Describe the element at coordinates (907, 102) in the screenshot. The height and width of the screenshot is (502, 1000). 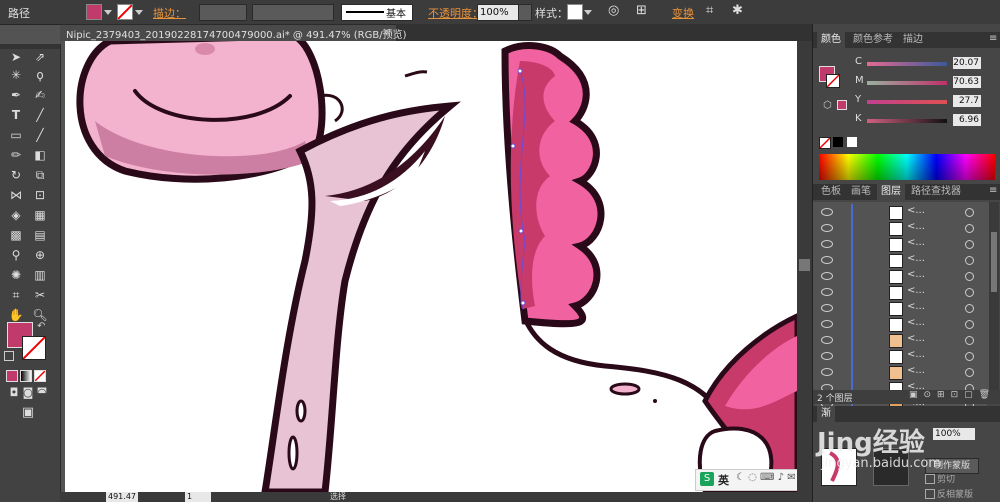
I see `yellow-slider` at that location.